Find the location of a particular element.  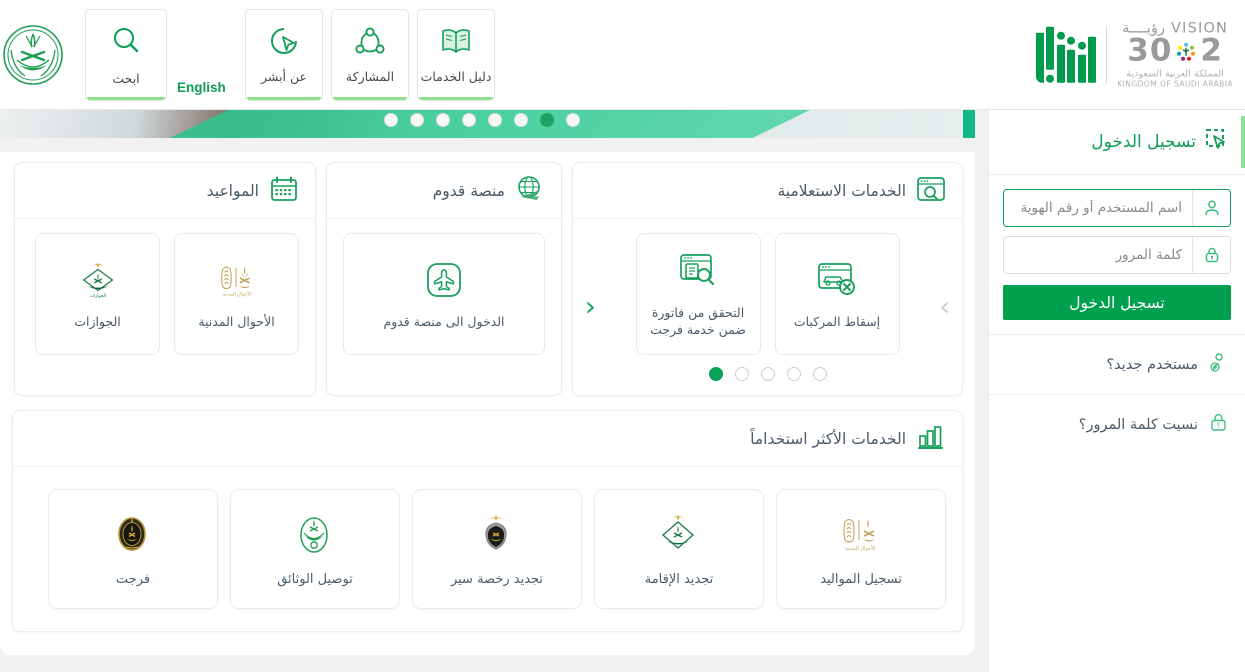

login-form: تسجيل الدخول is located at coordinates (1117, 247).